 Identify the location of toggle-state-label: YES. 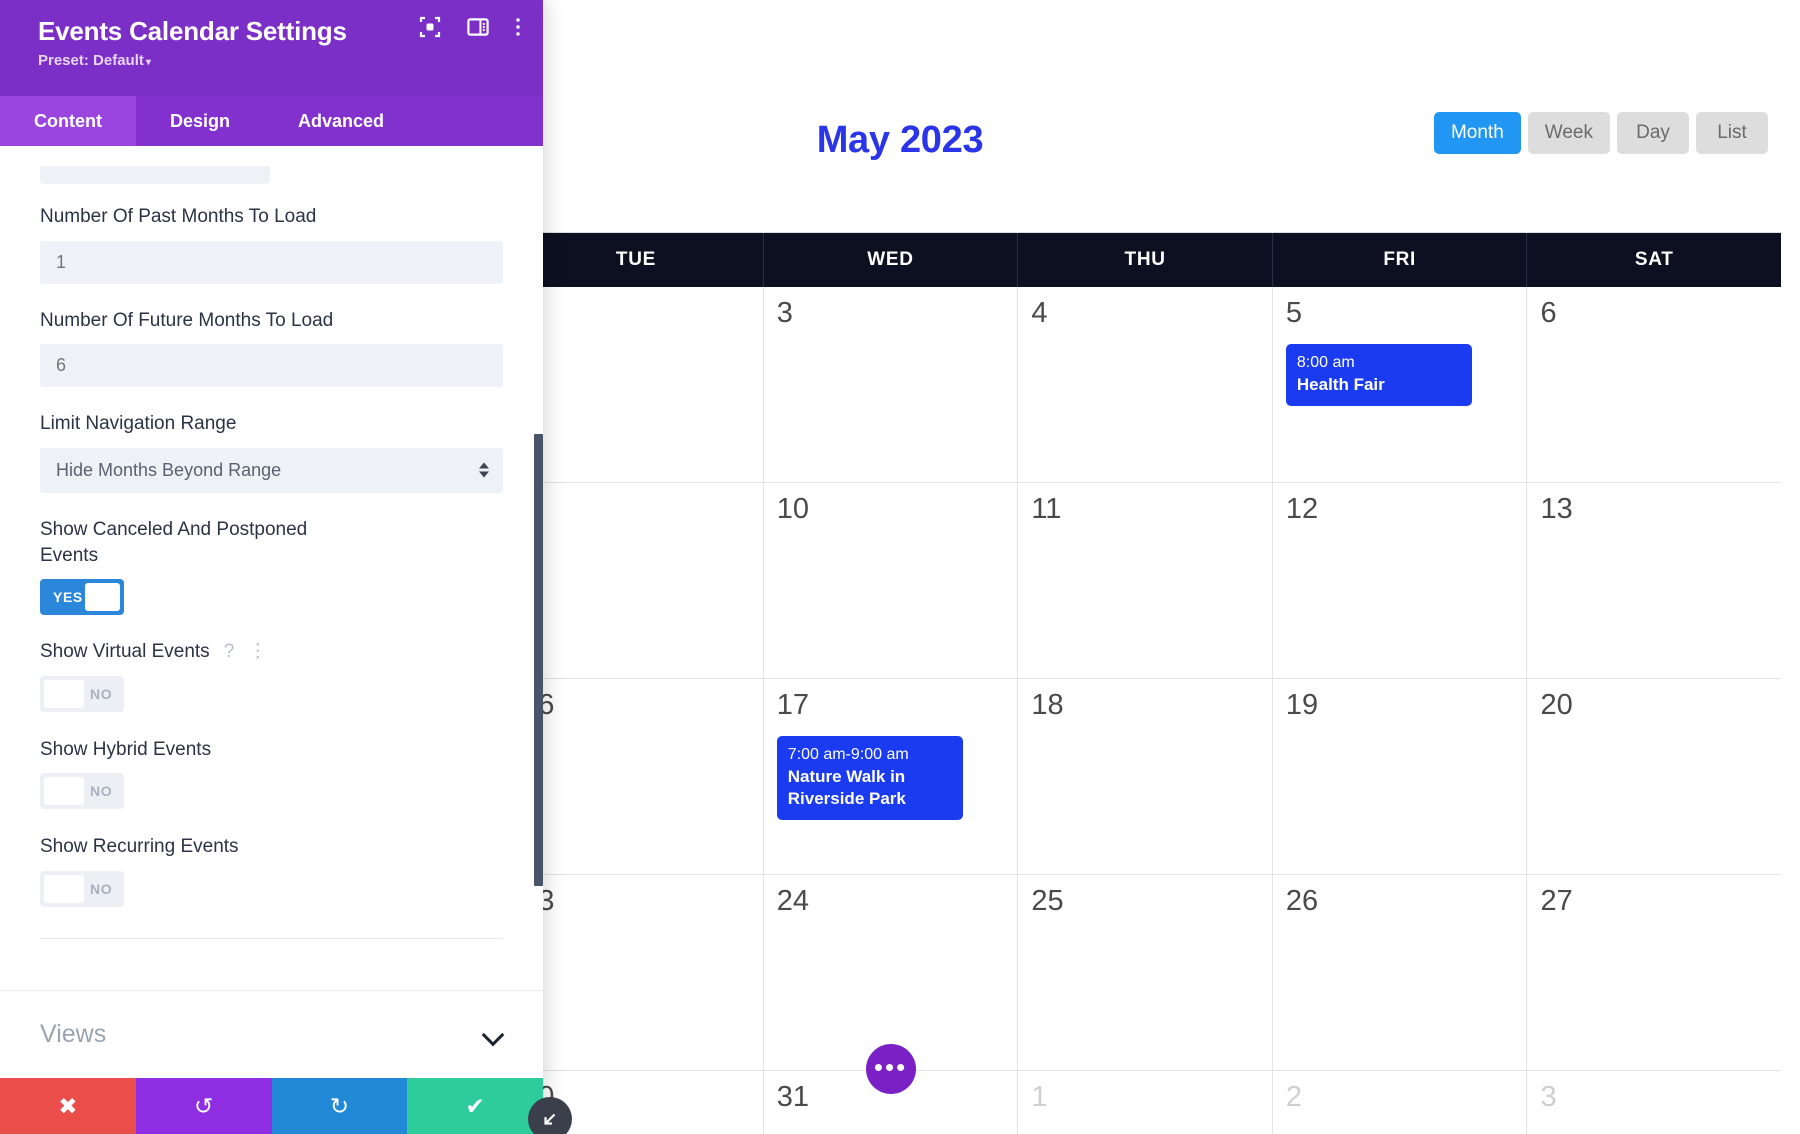
(68, 597).